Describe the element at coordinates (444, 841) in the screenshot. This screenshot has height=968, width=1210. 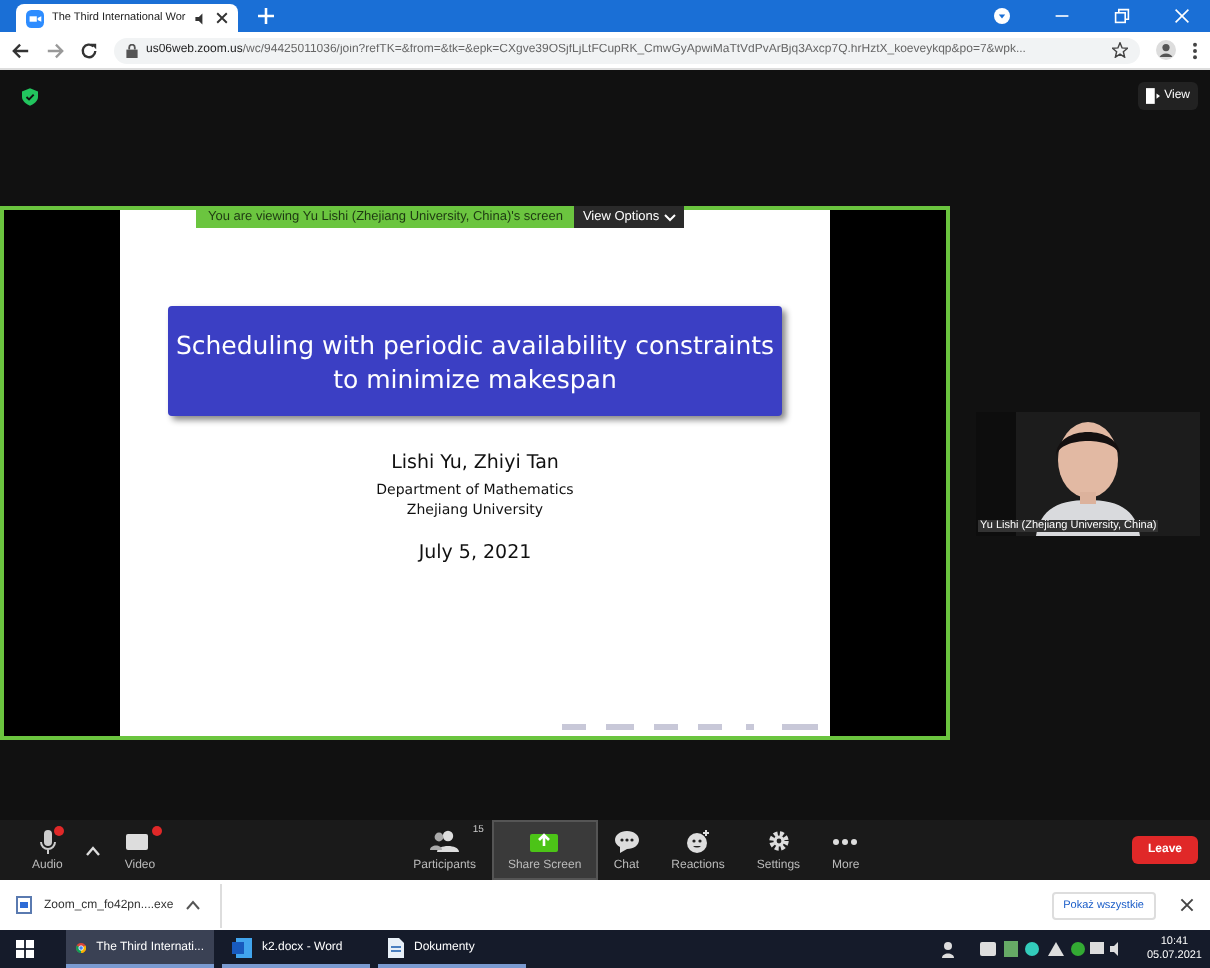
I see `people-icon` at that location.